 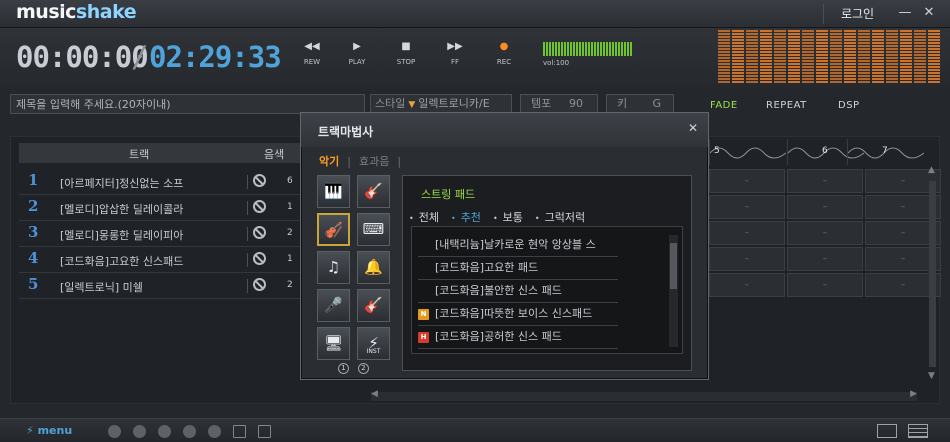 I want to click on track-row: 1 [아르페지터]정신없는 소프 6, so click(x=164, y=182).